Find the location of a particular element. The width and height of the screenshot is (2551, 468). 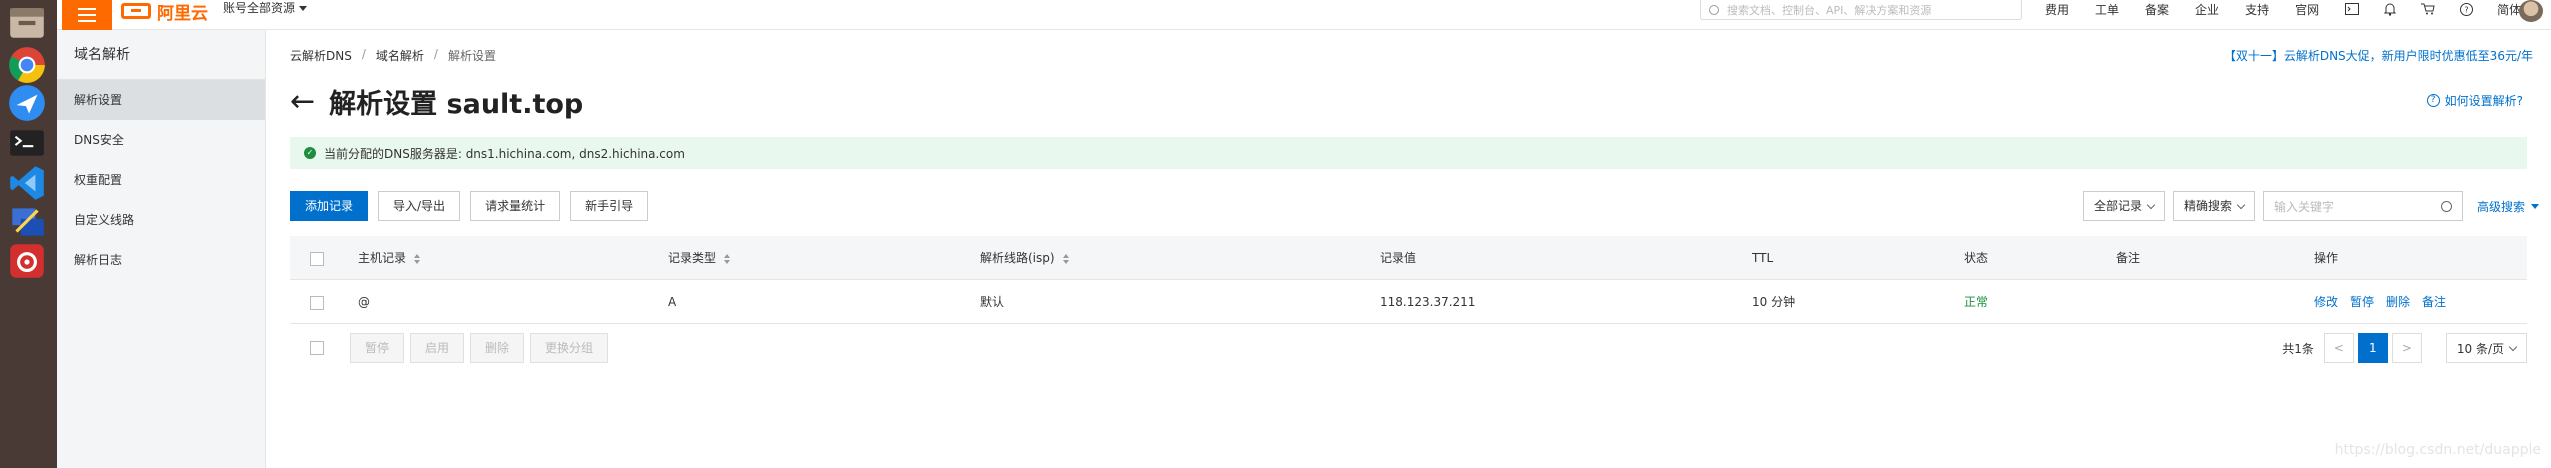

bulk-pause-button: 暂停 is located at coordinates (377, 348).